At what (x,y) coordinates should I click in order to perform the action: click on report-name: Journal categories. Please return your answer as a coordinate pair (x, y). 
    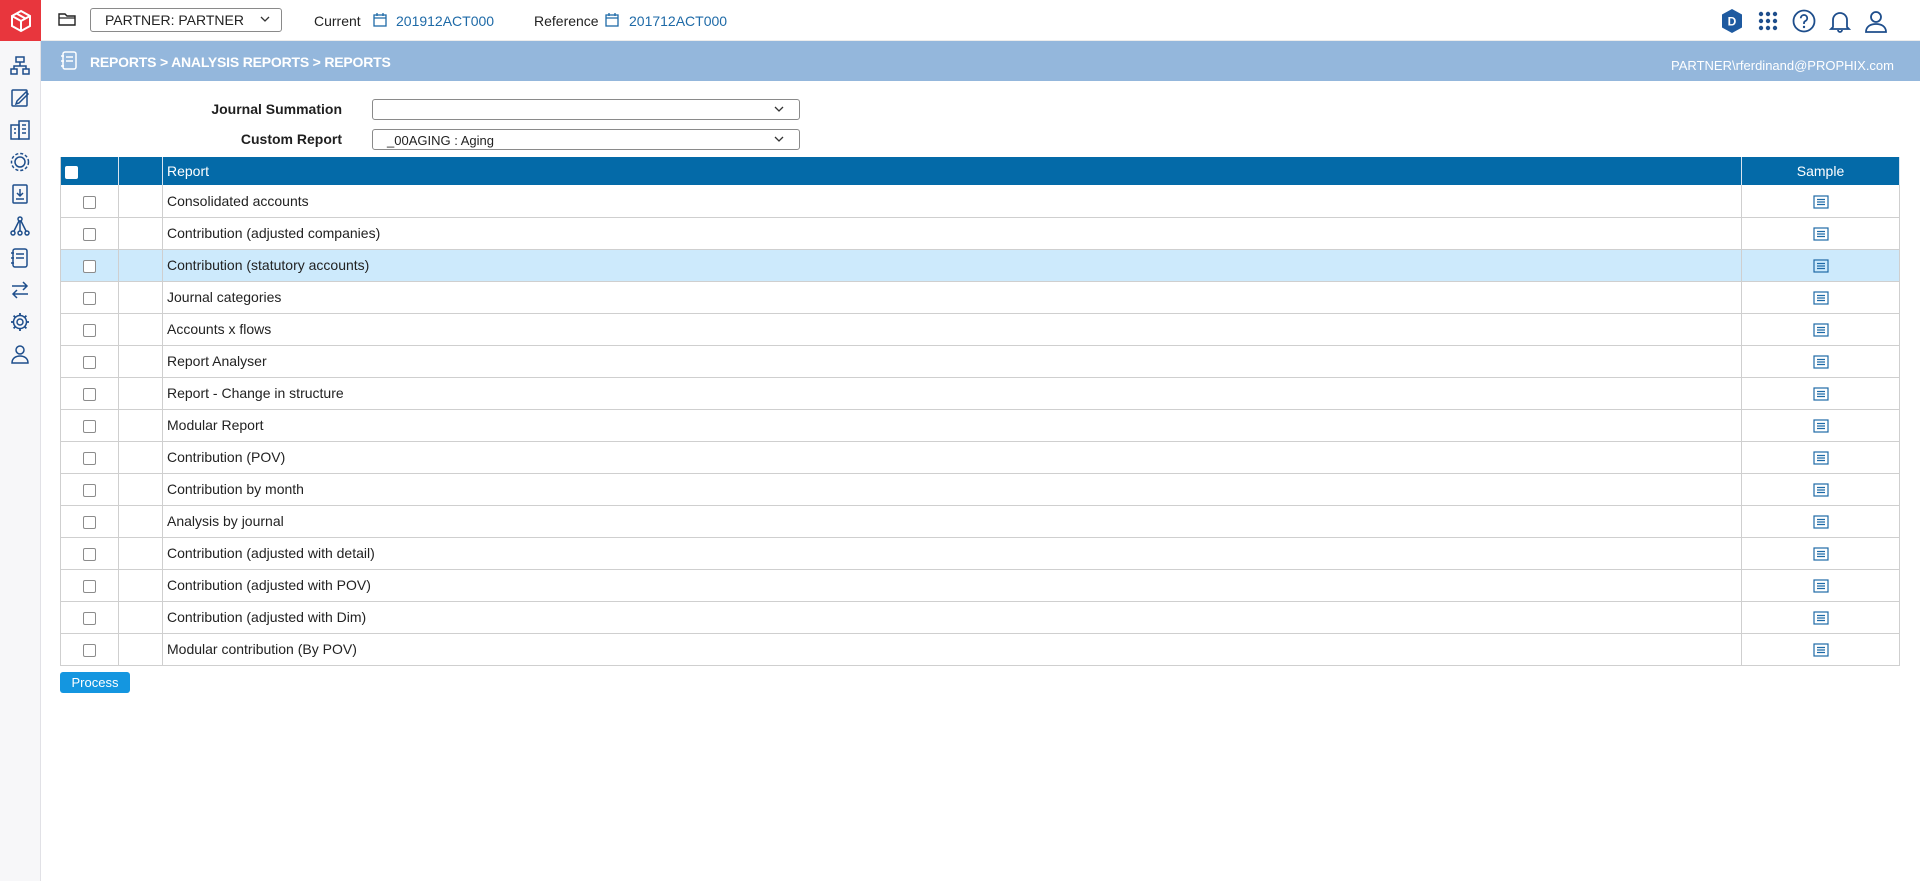
    Looking at the image, I should click on (952, 297).